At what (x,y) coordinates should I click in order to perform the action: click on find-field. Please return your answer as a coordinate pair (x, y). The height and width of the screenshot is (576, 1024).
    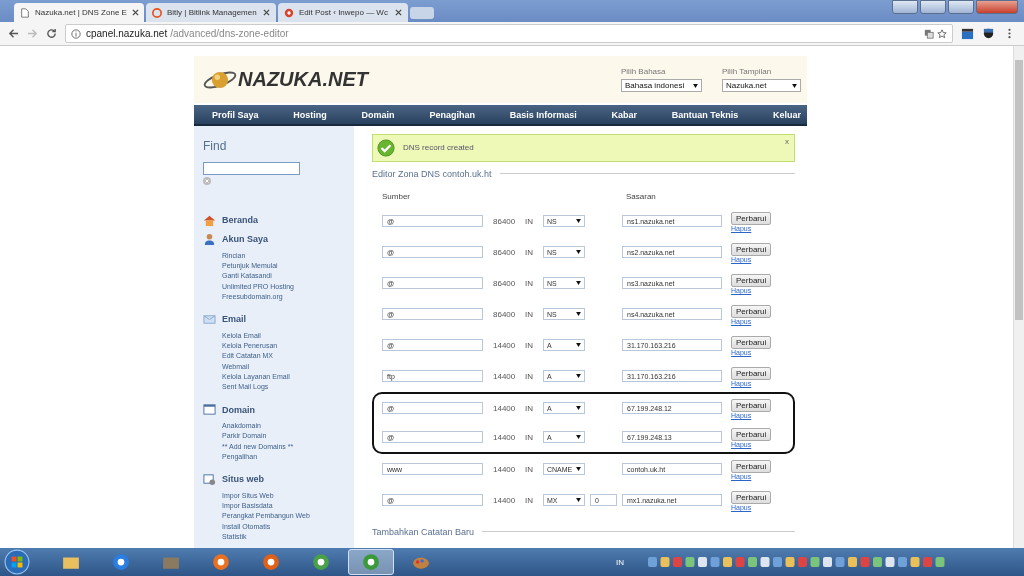
    Looking at the image, I should click on (251, 168).